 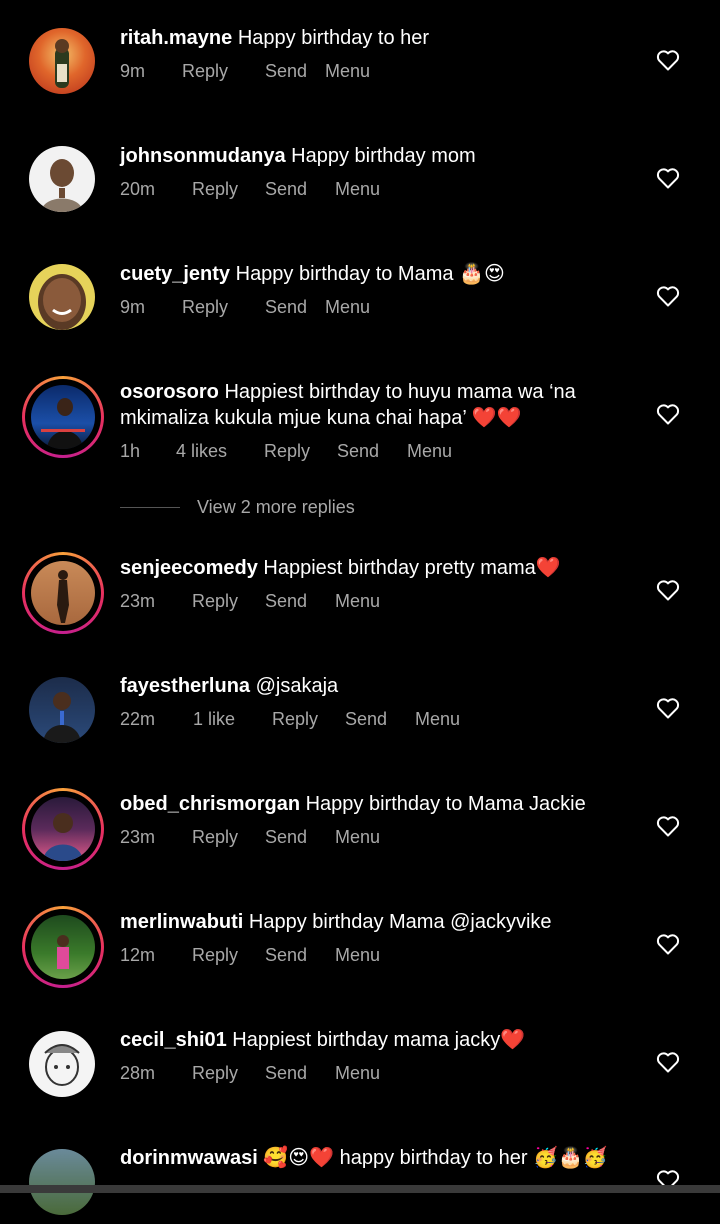 What do you see at coordinates (376, 1040) in the screenshot?
I see `comment-body: Happiest birthday mama jacky❤️` at bounding box center [376, 1040].